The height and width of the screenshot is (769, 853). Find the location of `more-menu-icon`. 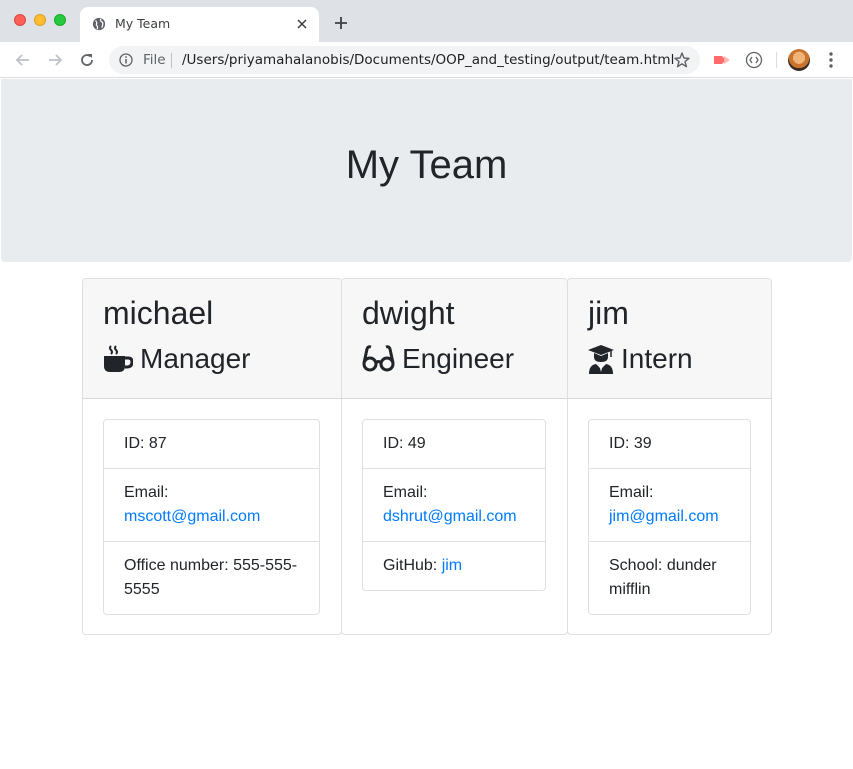

more-menu-icon is located at coordinates (831, 60).